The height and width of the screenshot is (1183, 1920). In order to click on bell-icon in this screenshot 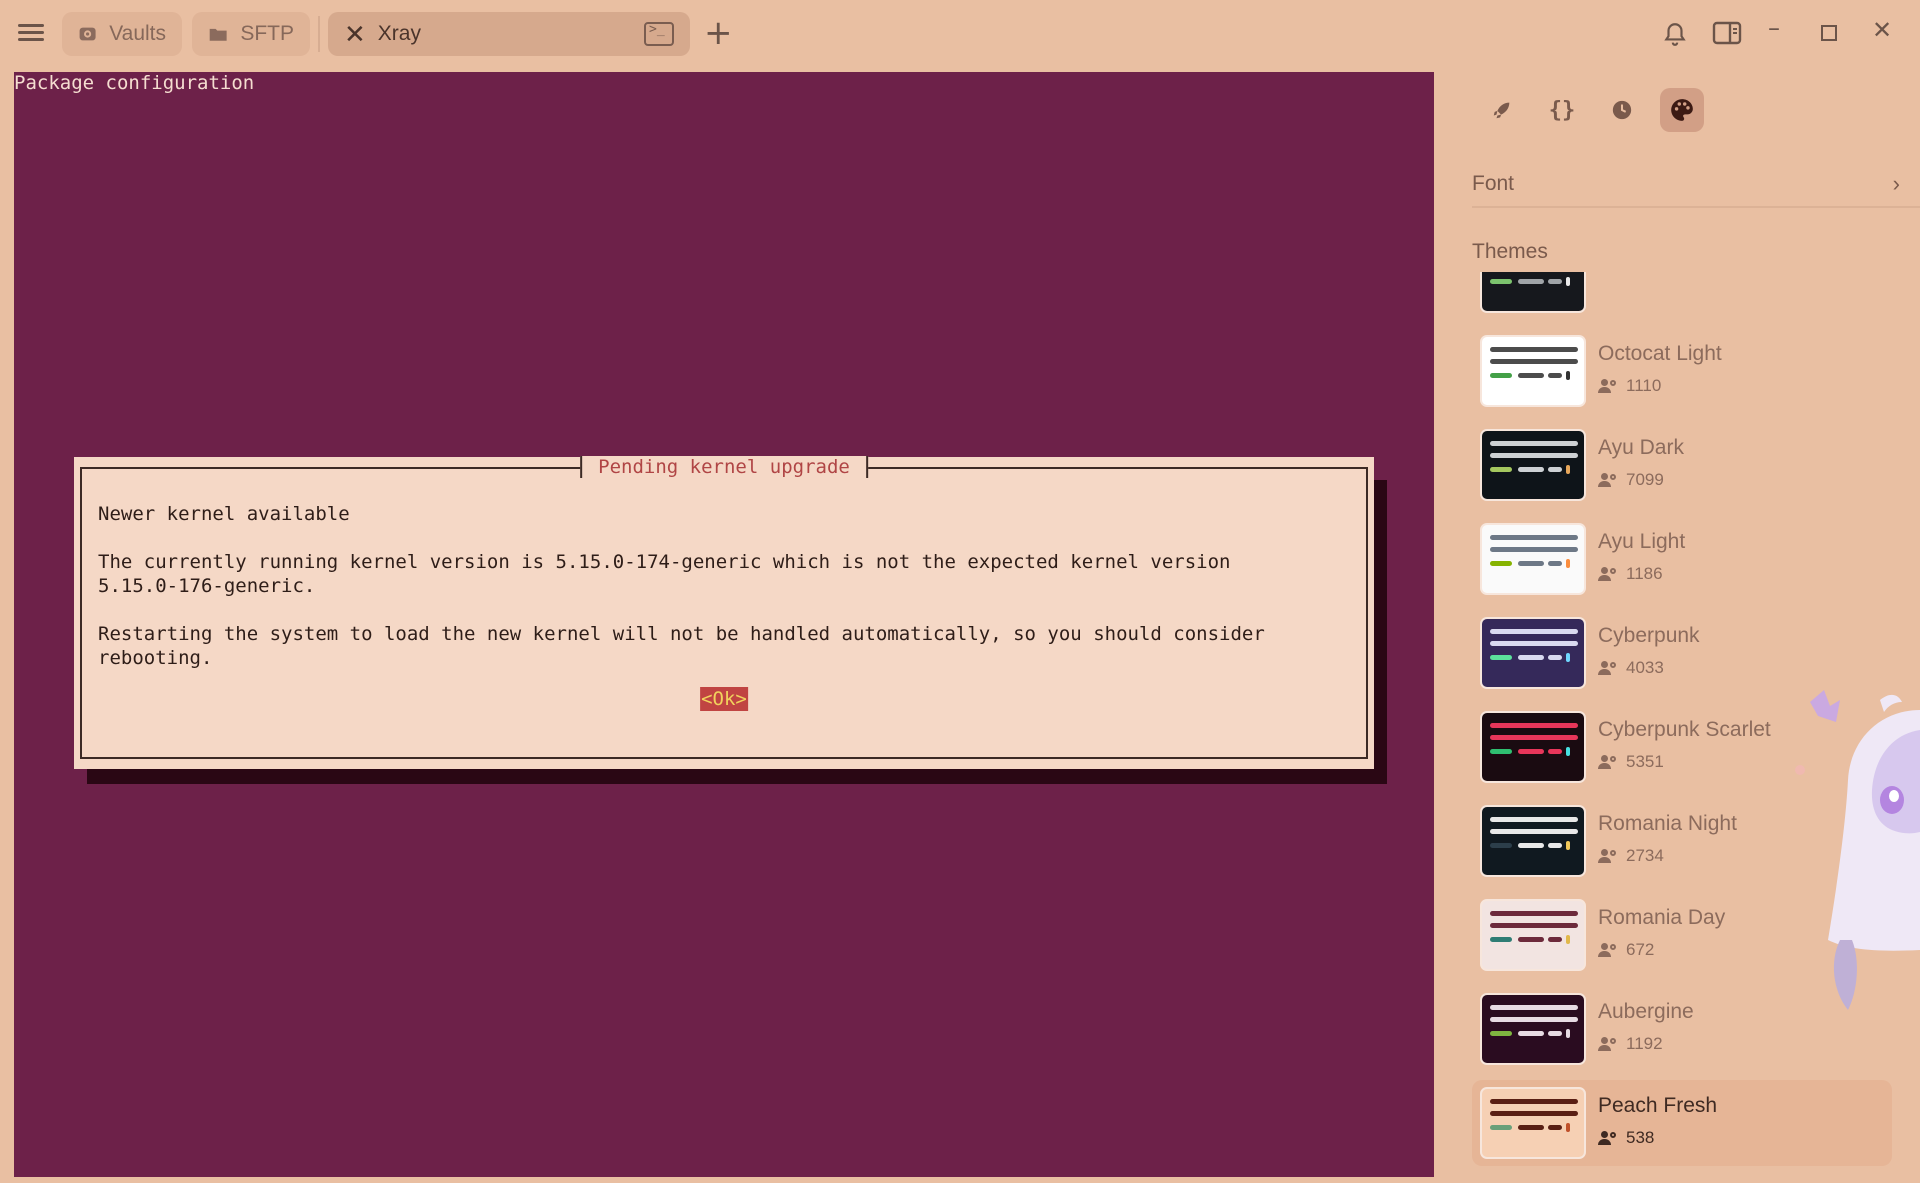, I will do `click(1675, 34)`.